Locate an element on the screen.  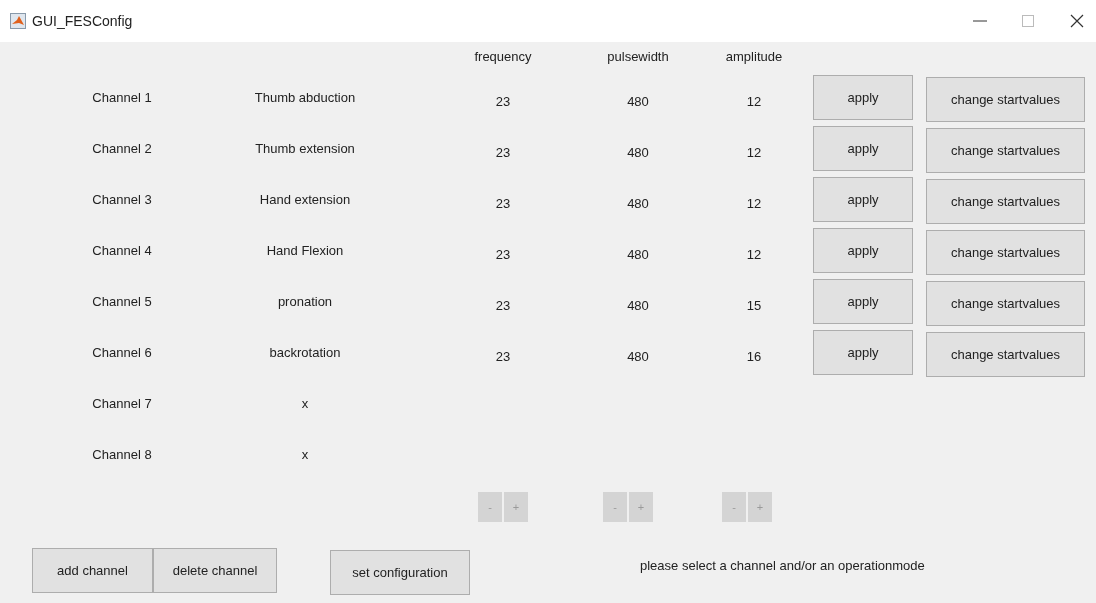
app-icon is located at coordinates (18, 21).